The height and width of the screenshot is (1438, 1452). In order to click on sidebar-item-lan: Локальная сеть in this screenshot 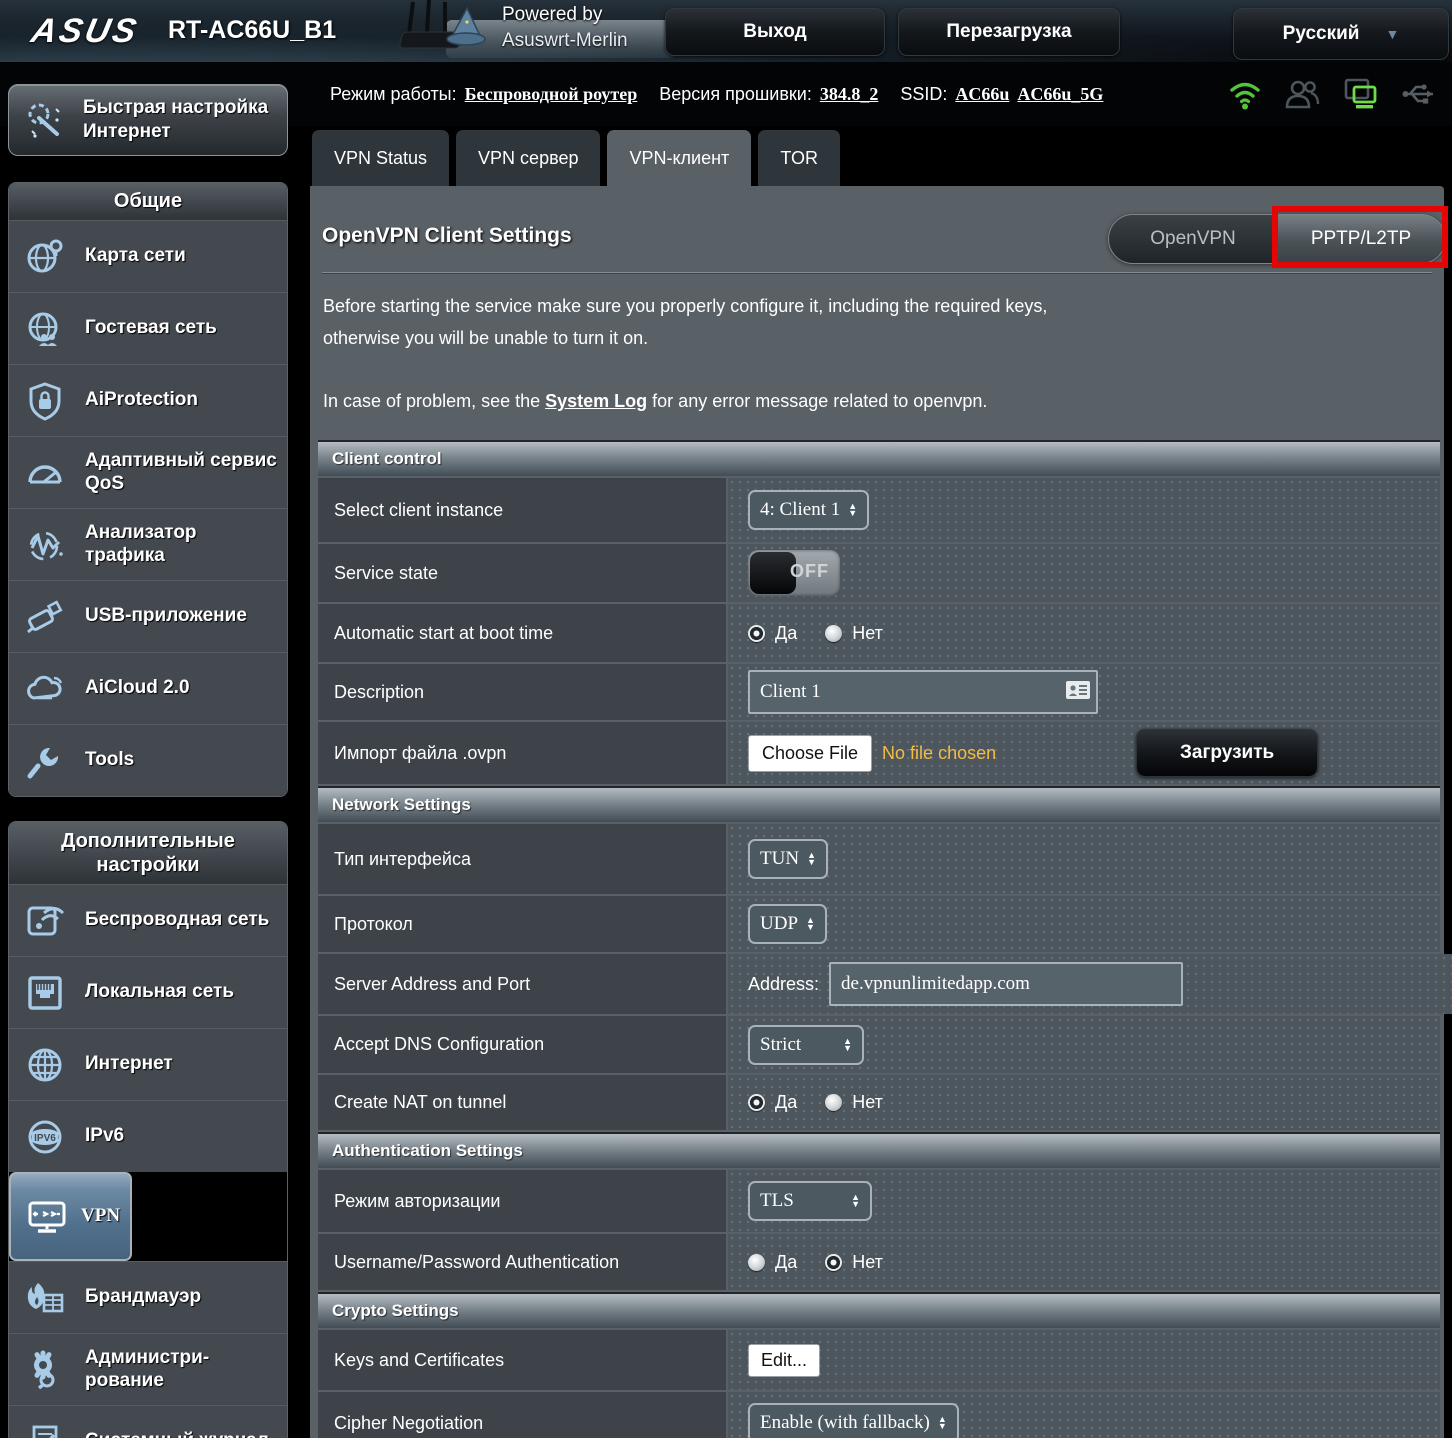, I will do `click(148, 992)`.